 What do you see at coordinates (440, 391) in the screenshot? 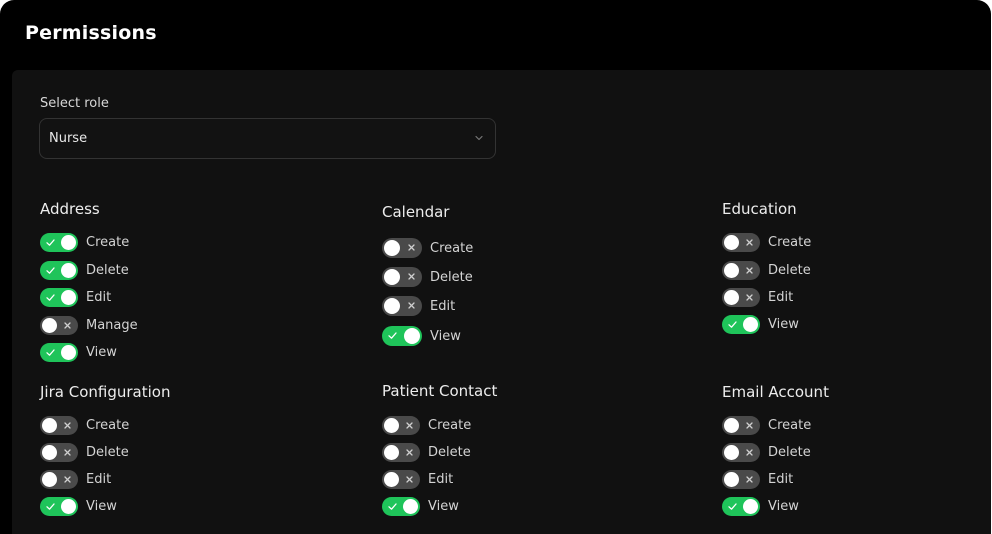
I see `group-title: Patient Contact` at bounding box center [440, 391].